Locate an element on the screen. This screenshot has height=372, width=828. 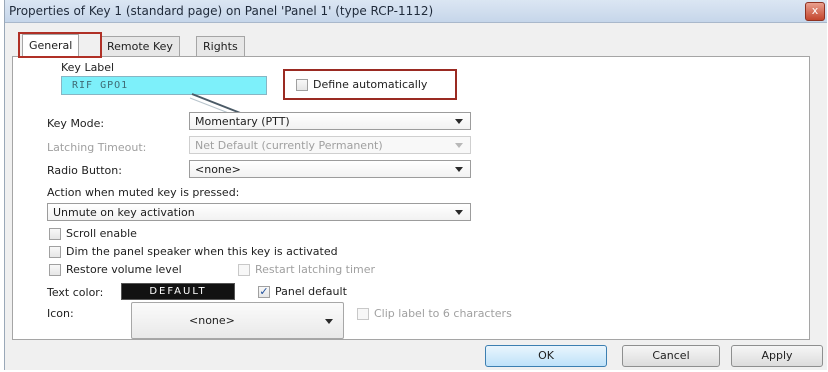
tab-rights: Rights is located at coordinates (220, 46).